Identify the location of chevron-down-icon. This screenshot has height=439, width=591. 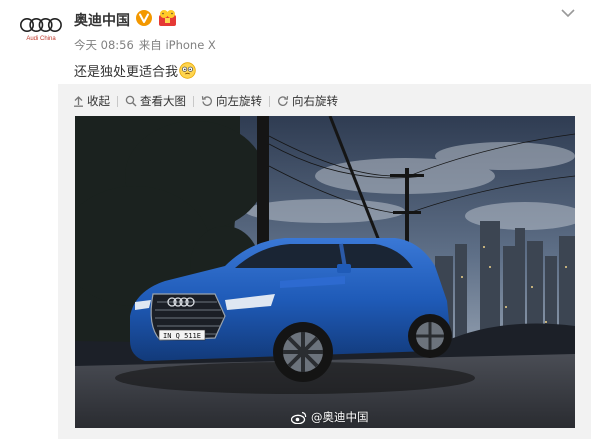
(568, 13).